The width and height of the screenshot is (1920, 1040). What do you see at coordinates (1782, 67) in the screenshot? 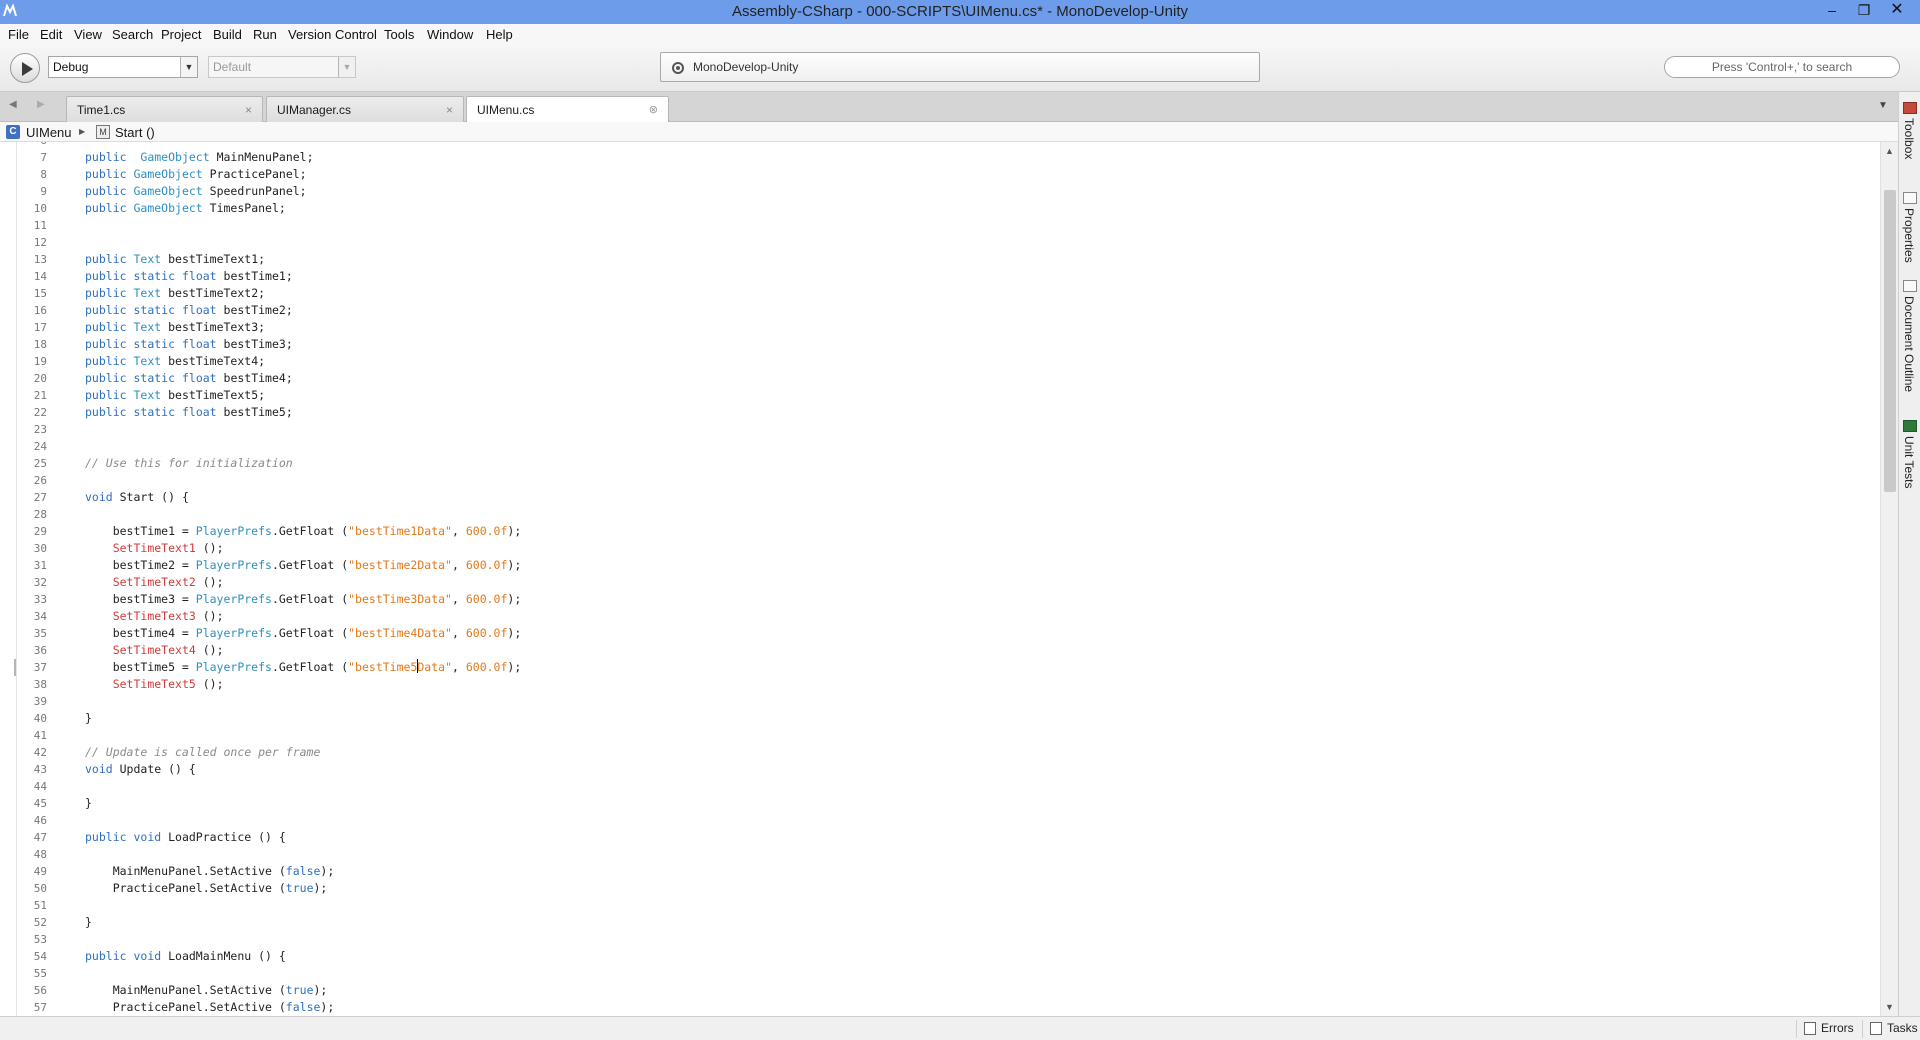
I see `global-search-input: Press 'Control+,' to search` at bounding box center [1782, 67].